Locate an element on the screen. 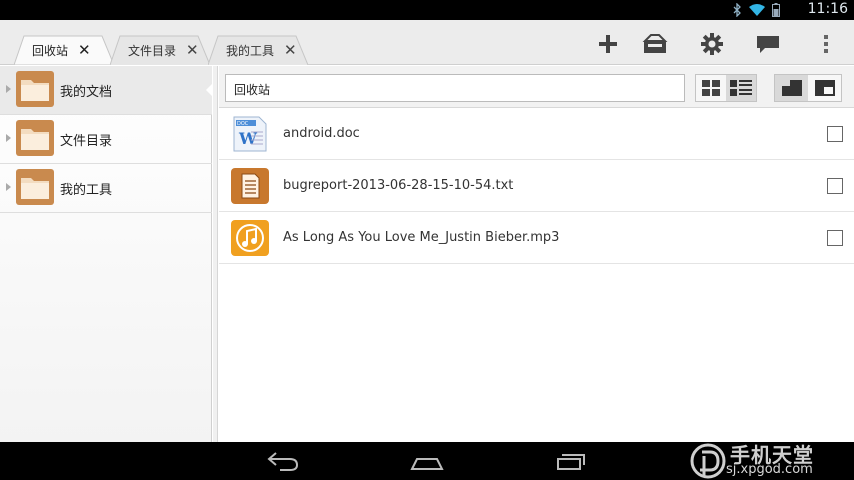 This screenshot has width=854, height=480. settings-icon is located at coordinates (712, 44).